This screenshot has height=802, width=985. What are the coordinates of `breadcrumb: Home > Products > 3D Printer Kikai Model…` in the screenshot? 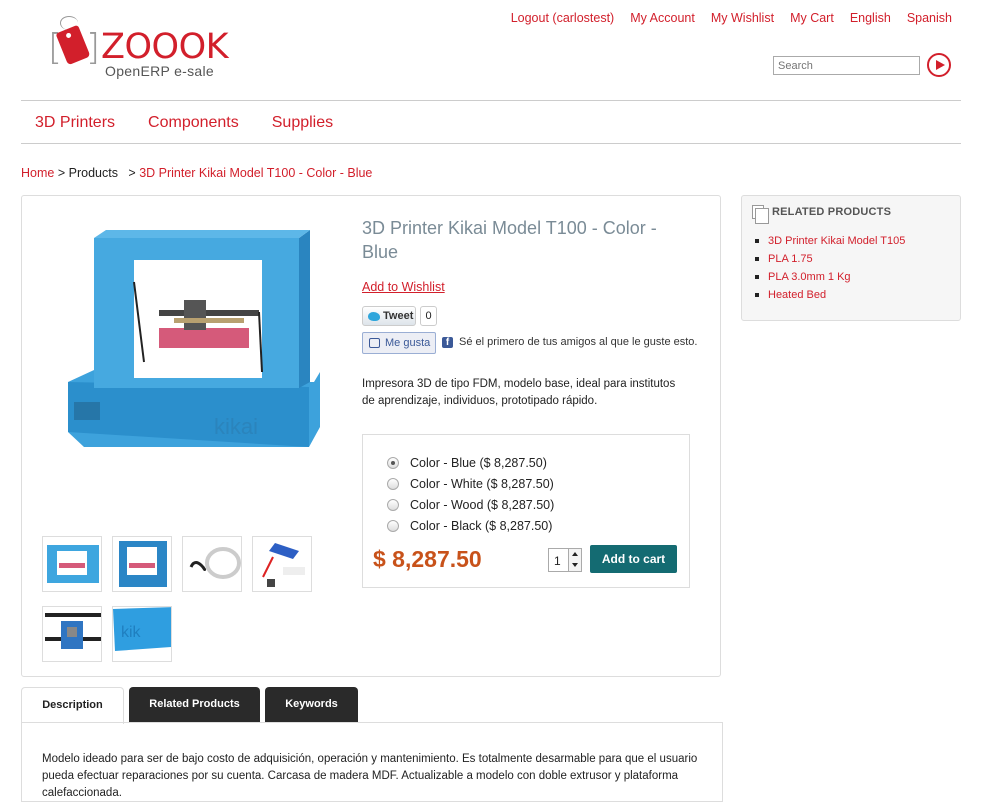 It's located at (196, 173).